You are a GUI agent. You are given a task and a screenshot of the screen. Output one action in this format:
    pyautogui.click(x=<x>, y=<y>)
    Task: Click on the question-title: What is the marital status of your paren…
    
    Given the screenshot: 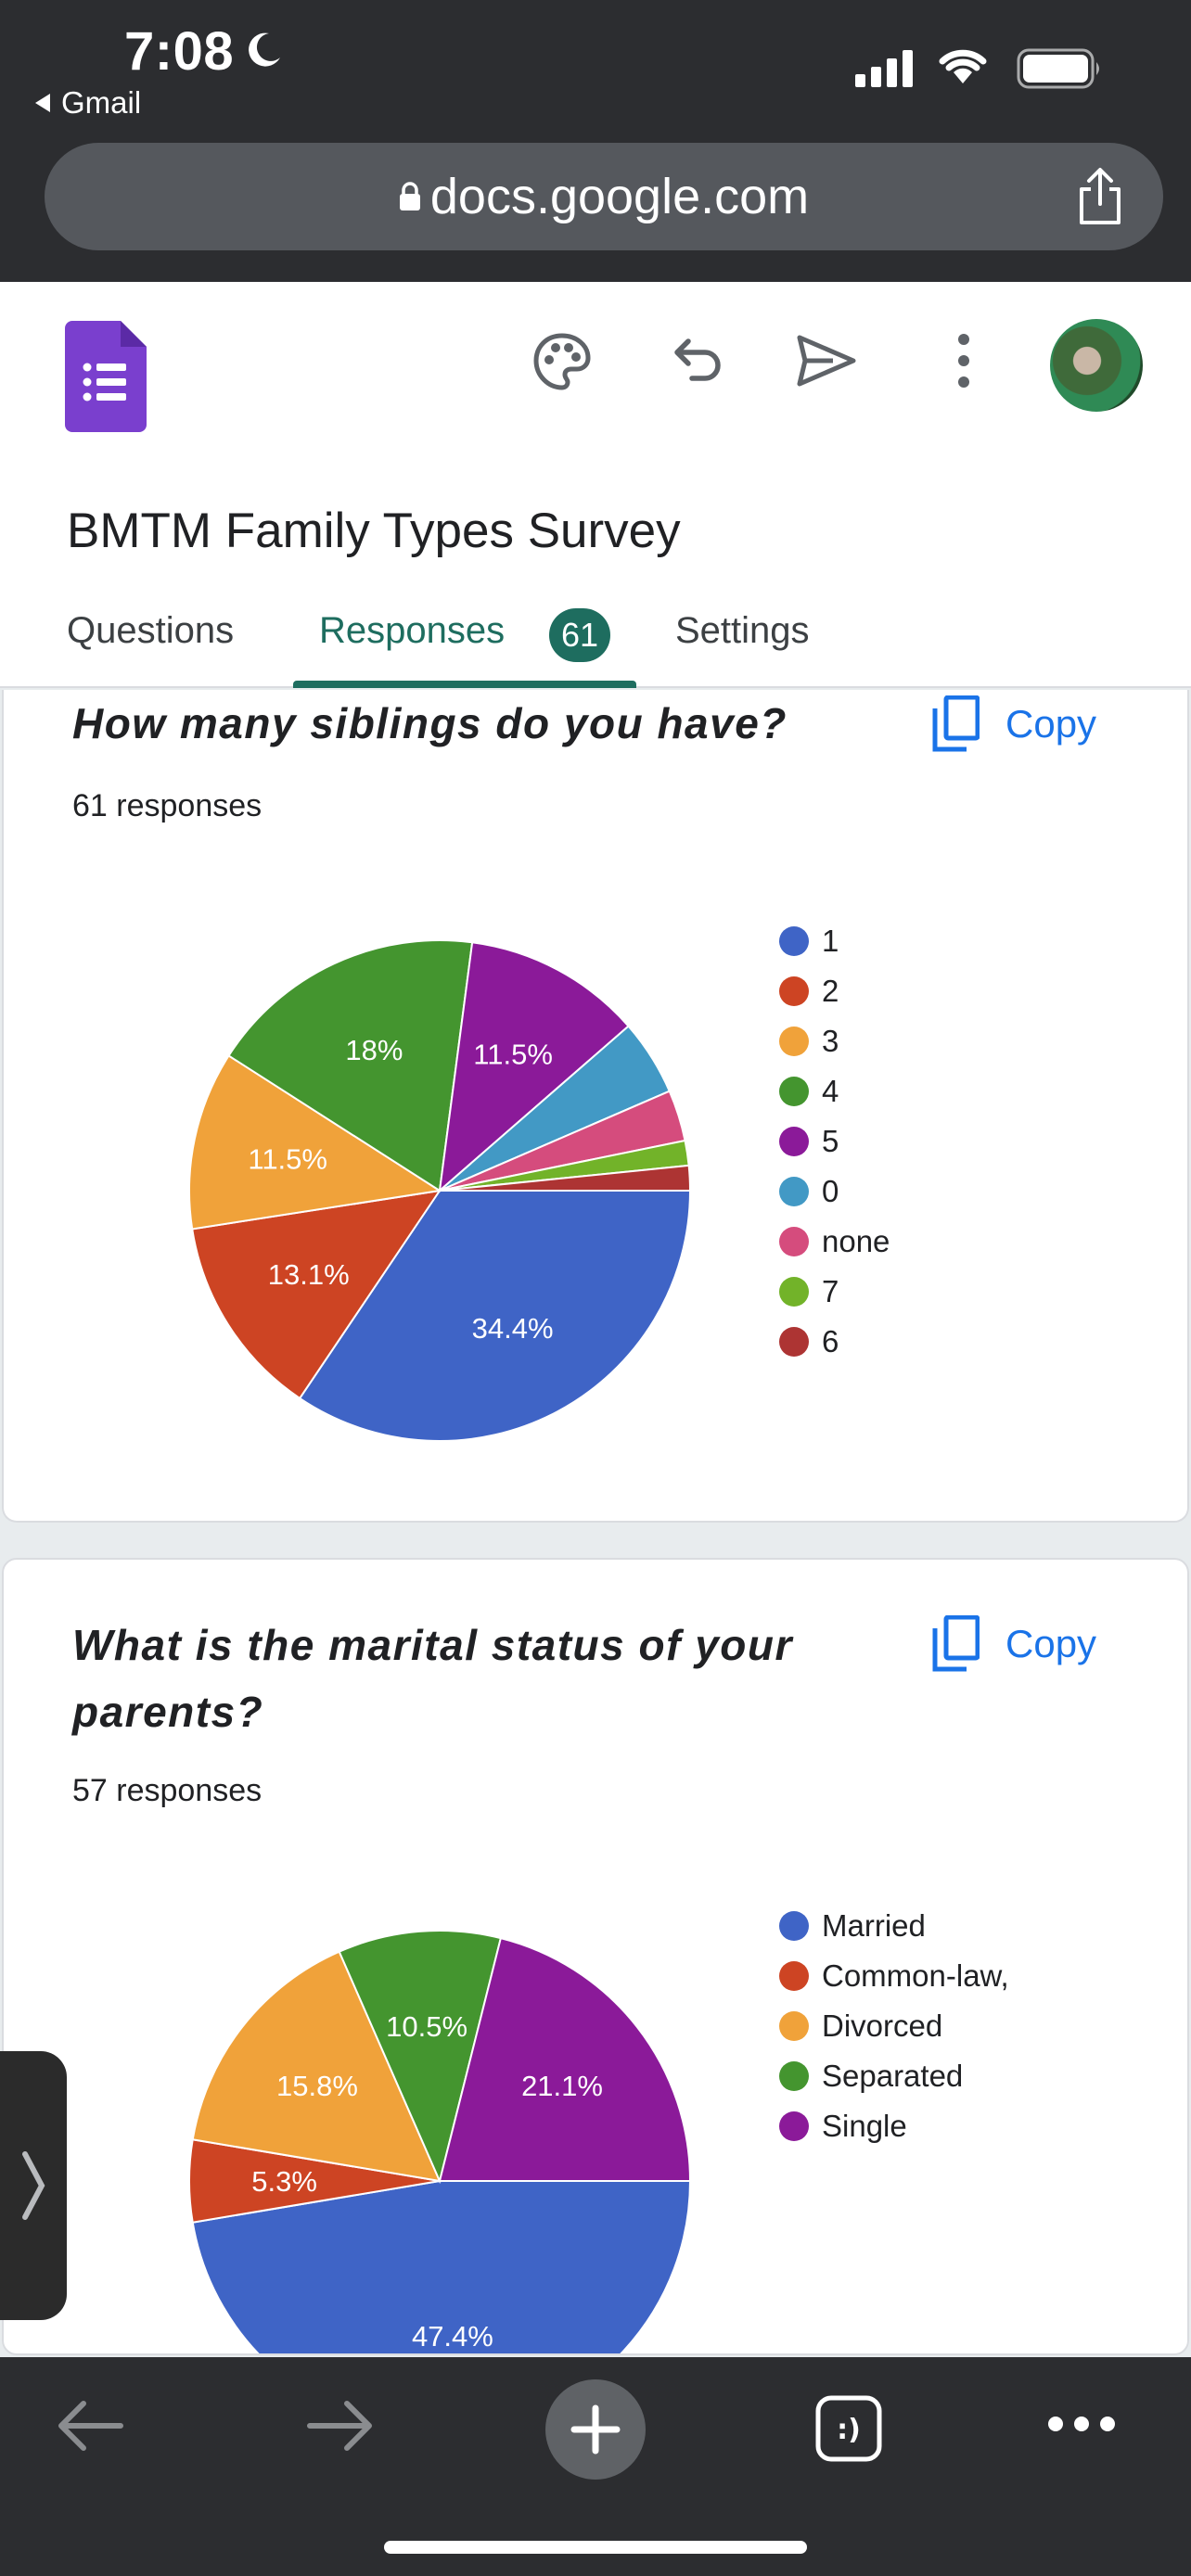 What is the action you would take?
    pyautogui.click(x=432, y=1679)
    